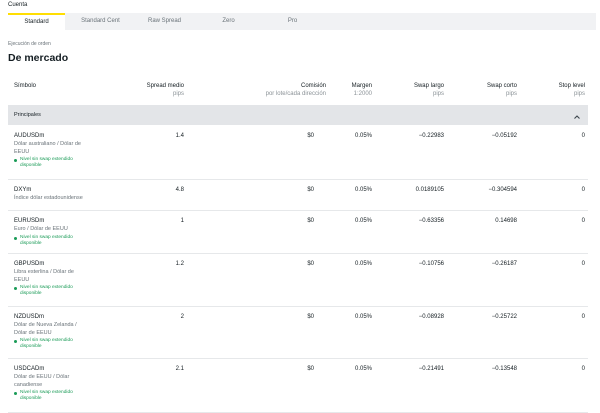 The height and width of the screenshot is (413, 600). Describe the element at coordinates (501, 86) in the screenshot. I see `col-swap-short-label: Swap corto` at that location.